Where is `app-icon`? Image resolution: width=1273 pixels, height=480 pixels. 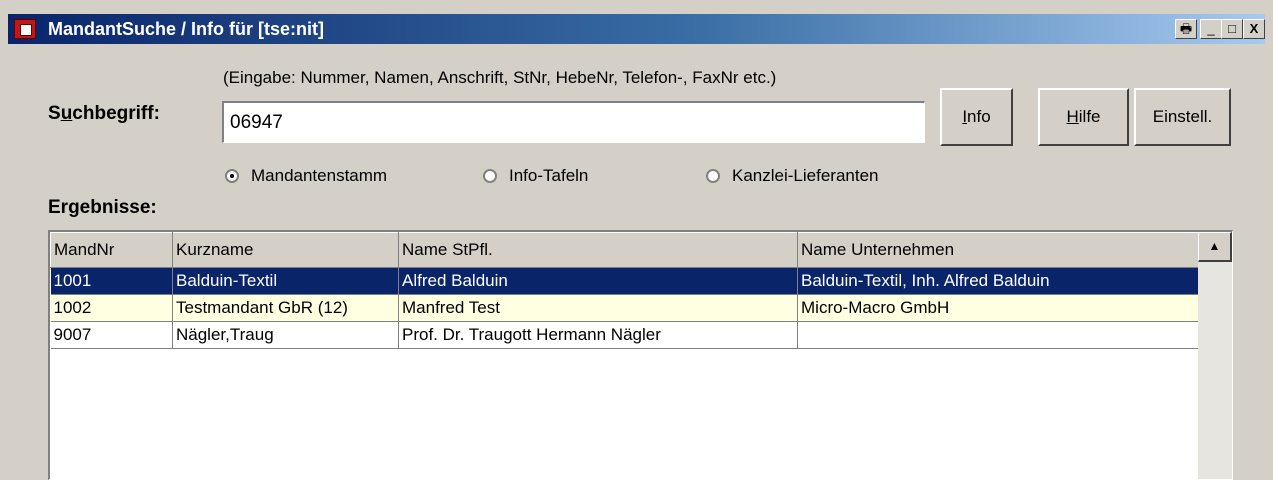
app-icon is located at coordinates (25, 29).